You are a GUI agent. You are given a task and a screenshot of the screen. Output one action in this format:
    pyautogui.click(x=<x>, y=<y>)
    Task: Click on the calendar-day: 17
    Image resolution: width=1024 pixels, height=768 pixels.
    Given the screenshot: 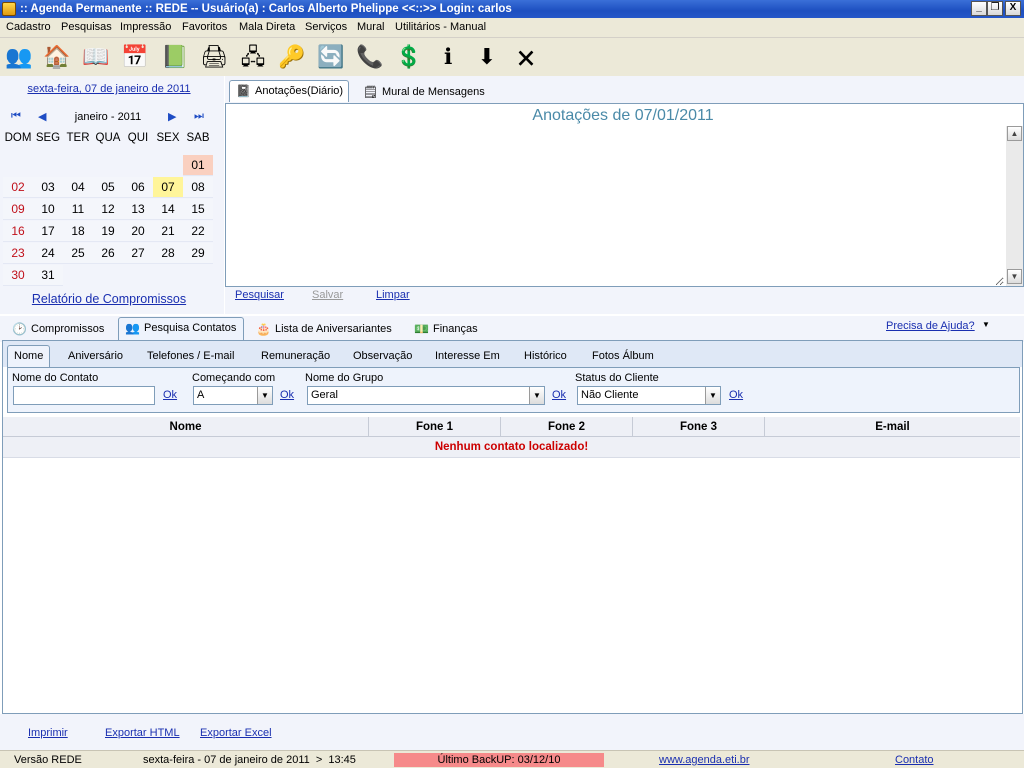 What is the action you would take?
    pyautogui.click(x=48, y=231)
    